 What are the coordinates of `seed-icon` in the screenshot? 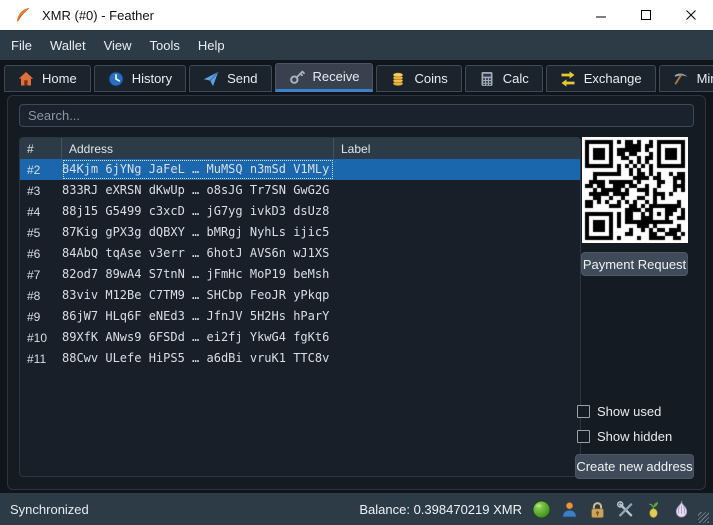 It's located at (653, 509).